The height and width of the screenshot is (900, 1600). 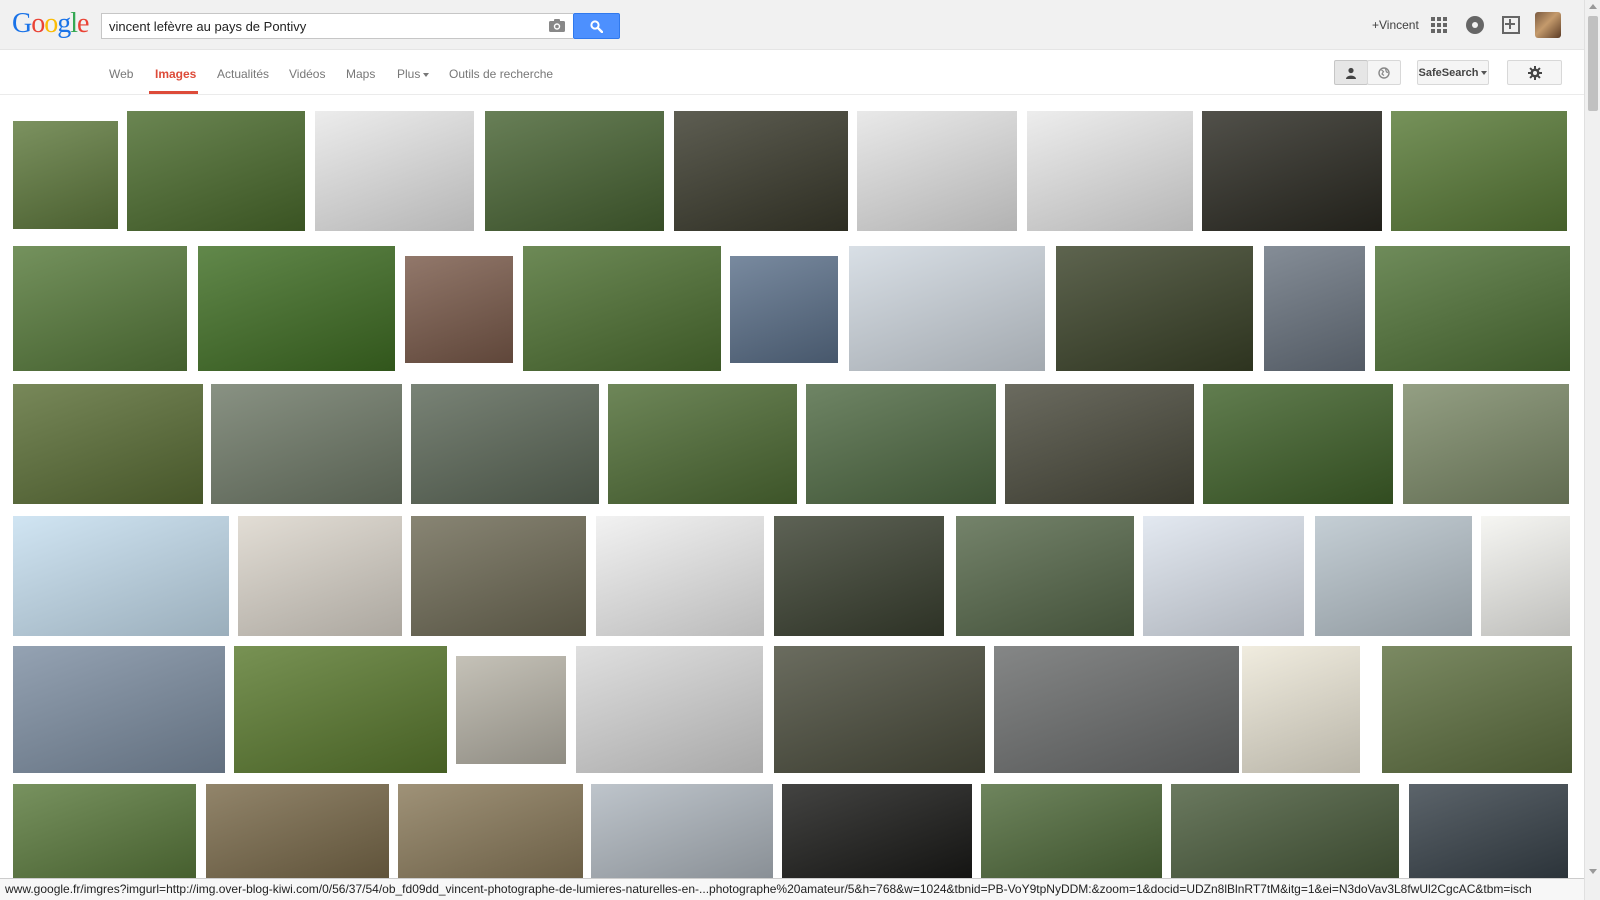 I want to click on avatar, so click(x=1548, y=25).